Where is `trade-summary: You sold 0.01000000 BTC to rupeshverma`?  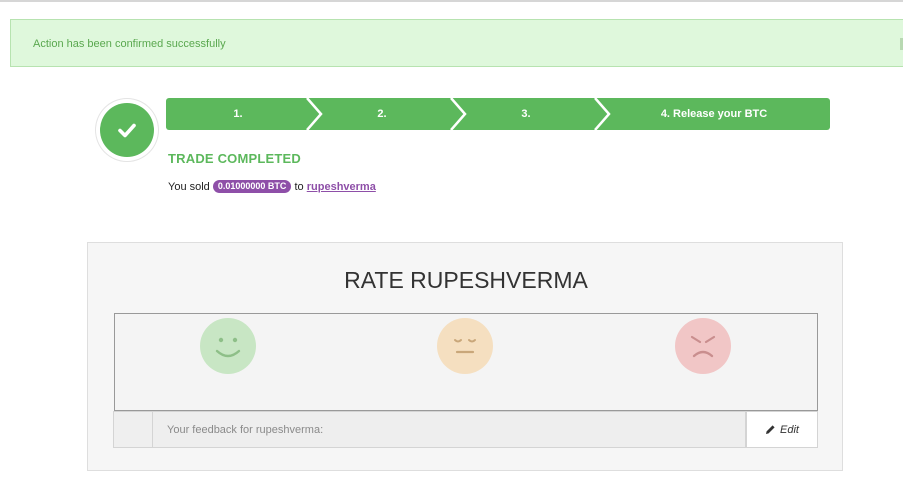 trade-summary: You sold 0.01000000 BTC to rupeshverma is located at coordinates (272, 187).